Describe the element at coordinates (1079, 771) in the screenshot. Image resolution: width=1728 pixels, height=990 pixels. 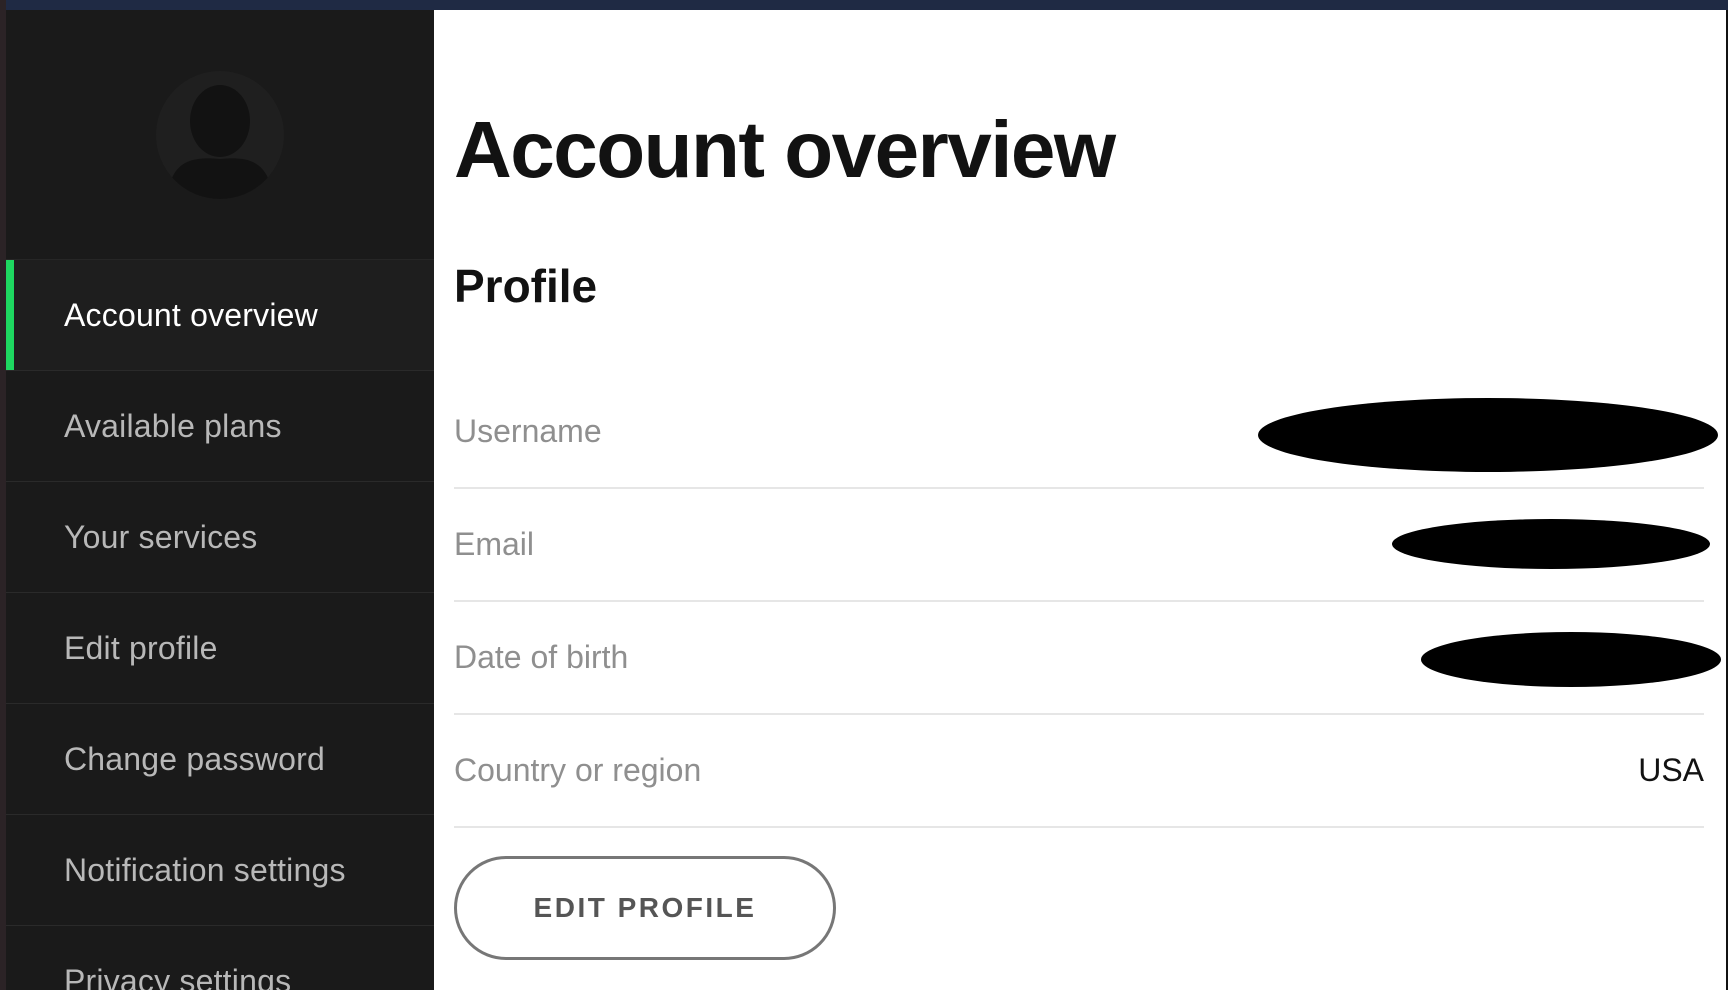
I see `profile-row-country: Country or region USA` at that location.